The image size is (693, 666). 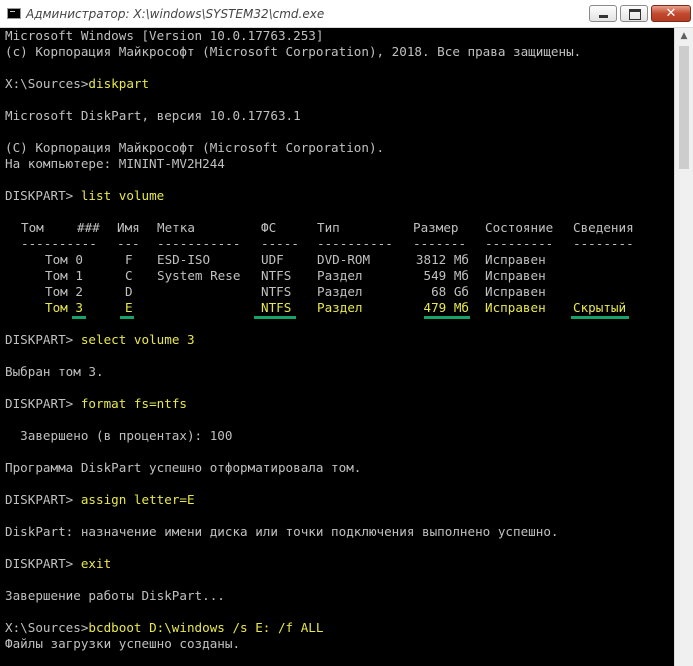 I want to click on minimize-icon, so click(x=603, y=13).